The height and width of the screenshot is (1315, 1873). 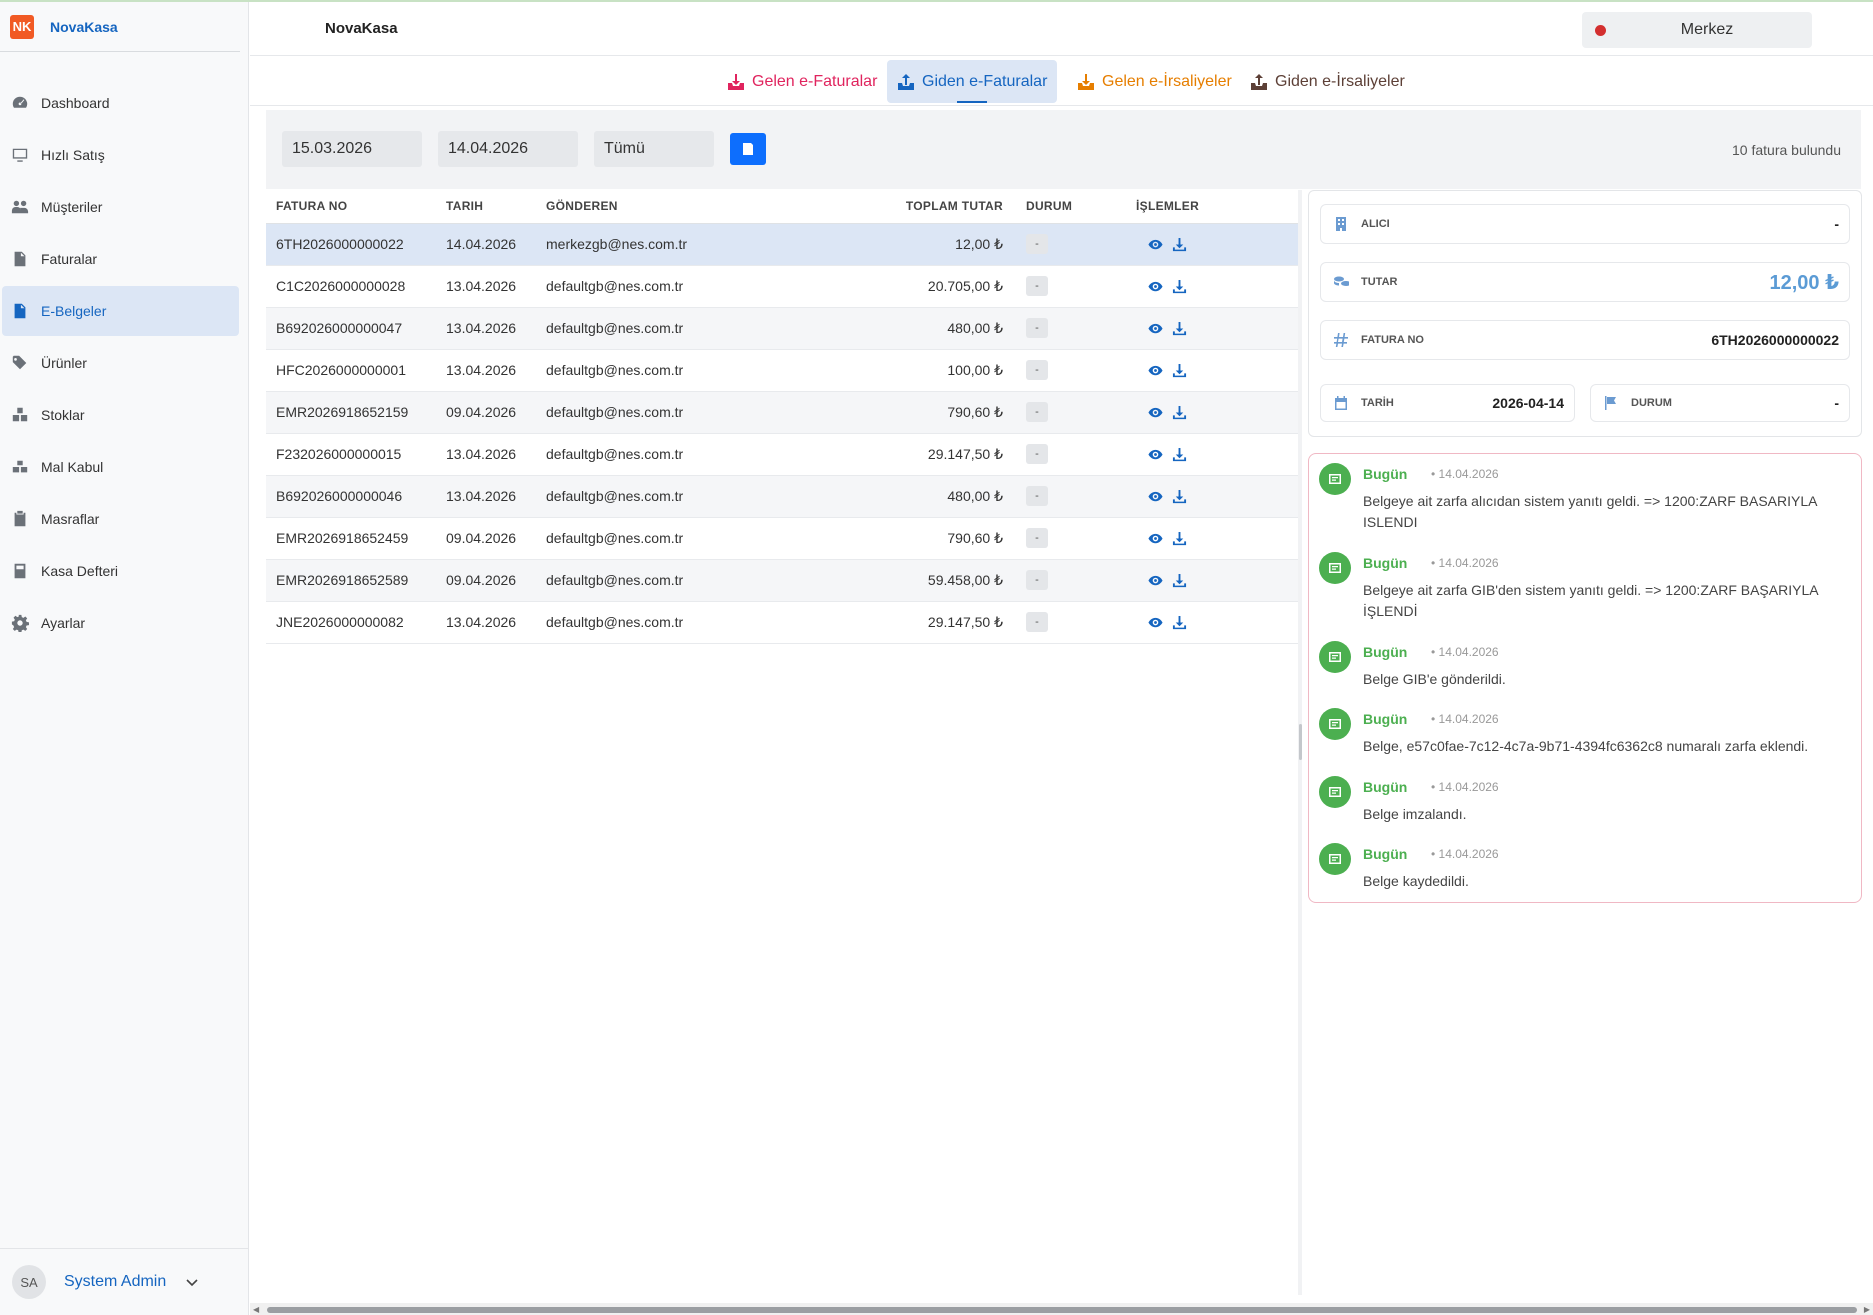 What do you see at coordinates (1379, 282) in the screenshot?
I see `field-label: TUTAR` at bounding box center [1379, 282].